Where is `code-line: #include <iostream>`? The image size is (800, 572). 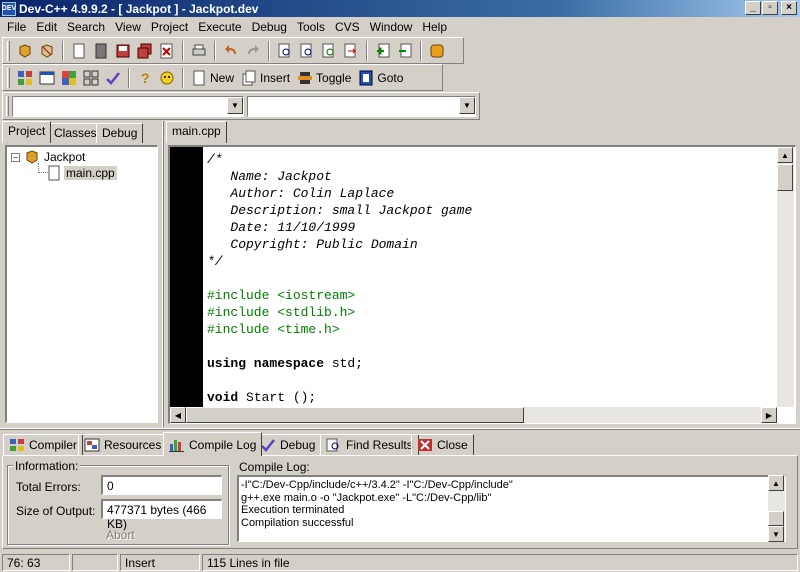 code-line: #include <iostream> is located at coordinates (339, 295).